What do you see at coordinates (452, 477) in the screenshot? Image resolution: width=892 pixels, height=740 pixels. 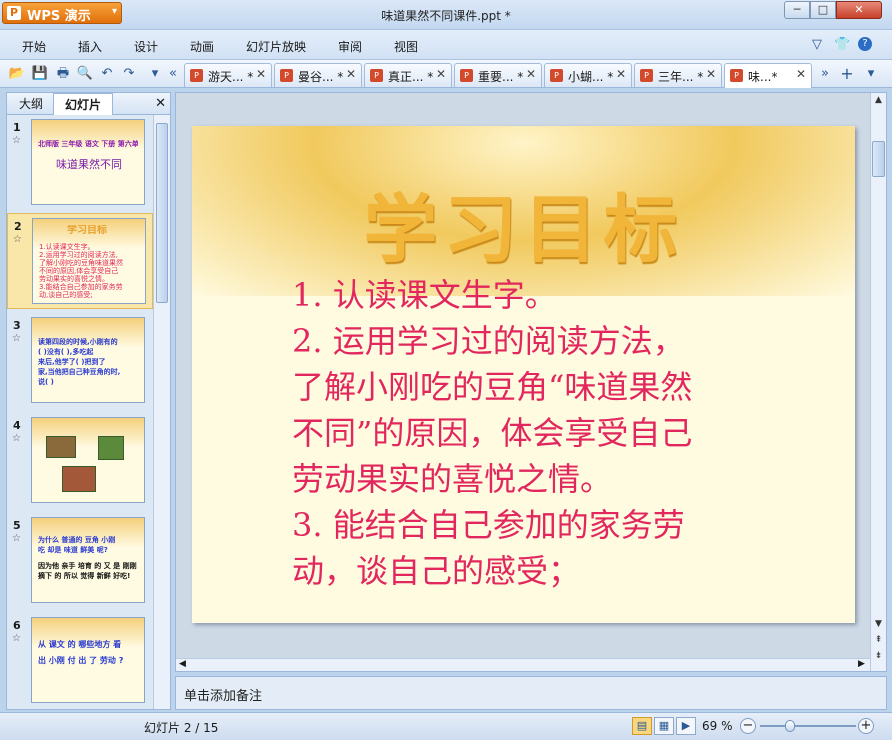 I see `slide-body-line: 劳动果实的喜悦之情。` at bounding box center [452, 477].